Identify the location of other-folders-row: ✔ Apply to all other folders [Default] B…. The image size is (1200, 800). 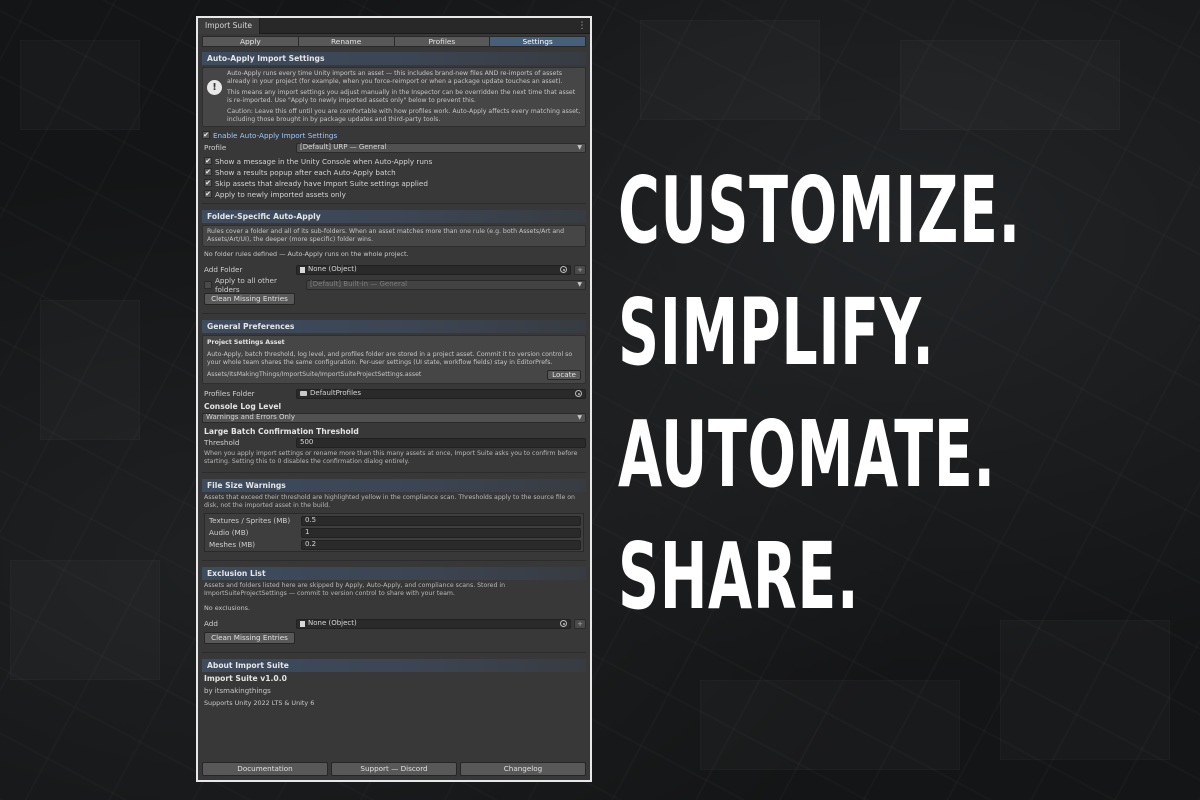
(394, 285).